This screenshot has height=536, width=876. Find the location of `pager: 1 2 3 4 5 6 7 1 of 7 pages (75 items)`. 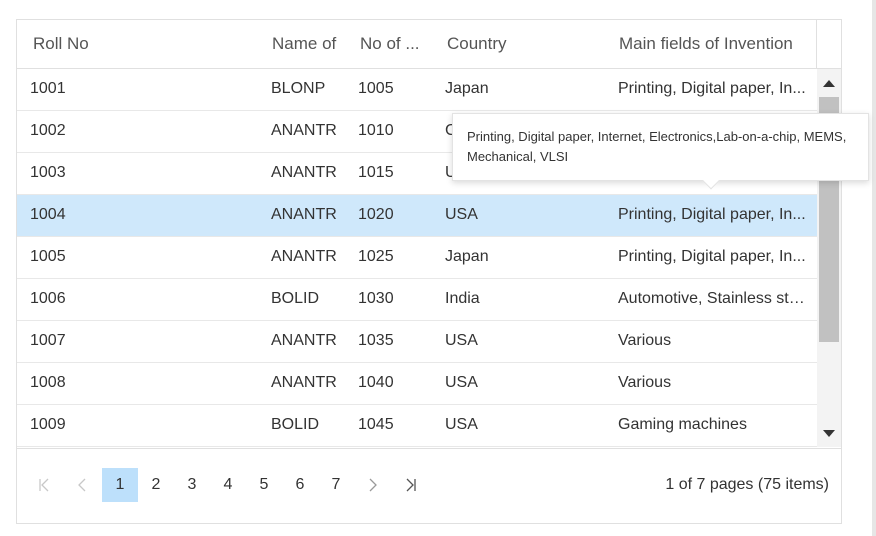

pager: 1 2 3 4 5 6 7 1 of 7 pages (75 items) is located at coordinates (429, 485).